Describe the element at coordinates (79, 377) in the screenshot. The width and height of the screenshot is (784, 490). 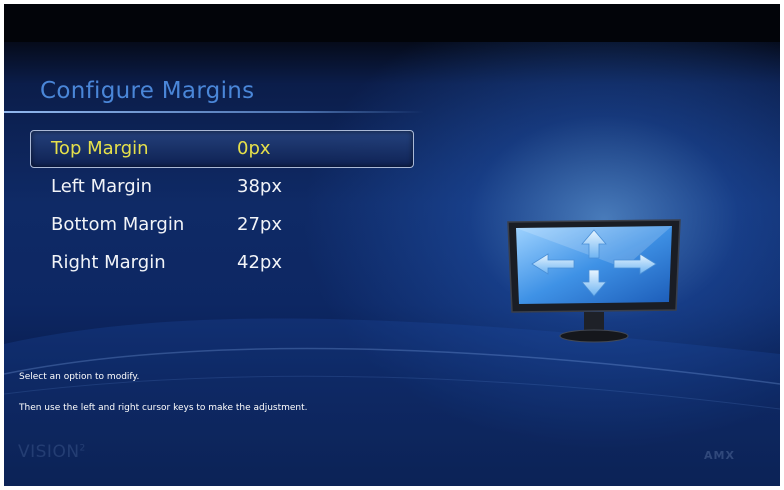
I see `help-text-select: Select an option to modify.` at that location.